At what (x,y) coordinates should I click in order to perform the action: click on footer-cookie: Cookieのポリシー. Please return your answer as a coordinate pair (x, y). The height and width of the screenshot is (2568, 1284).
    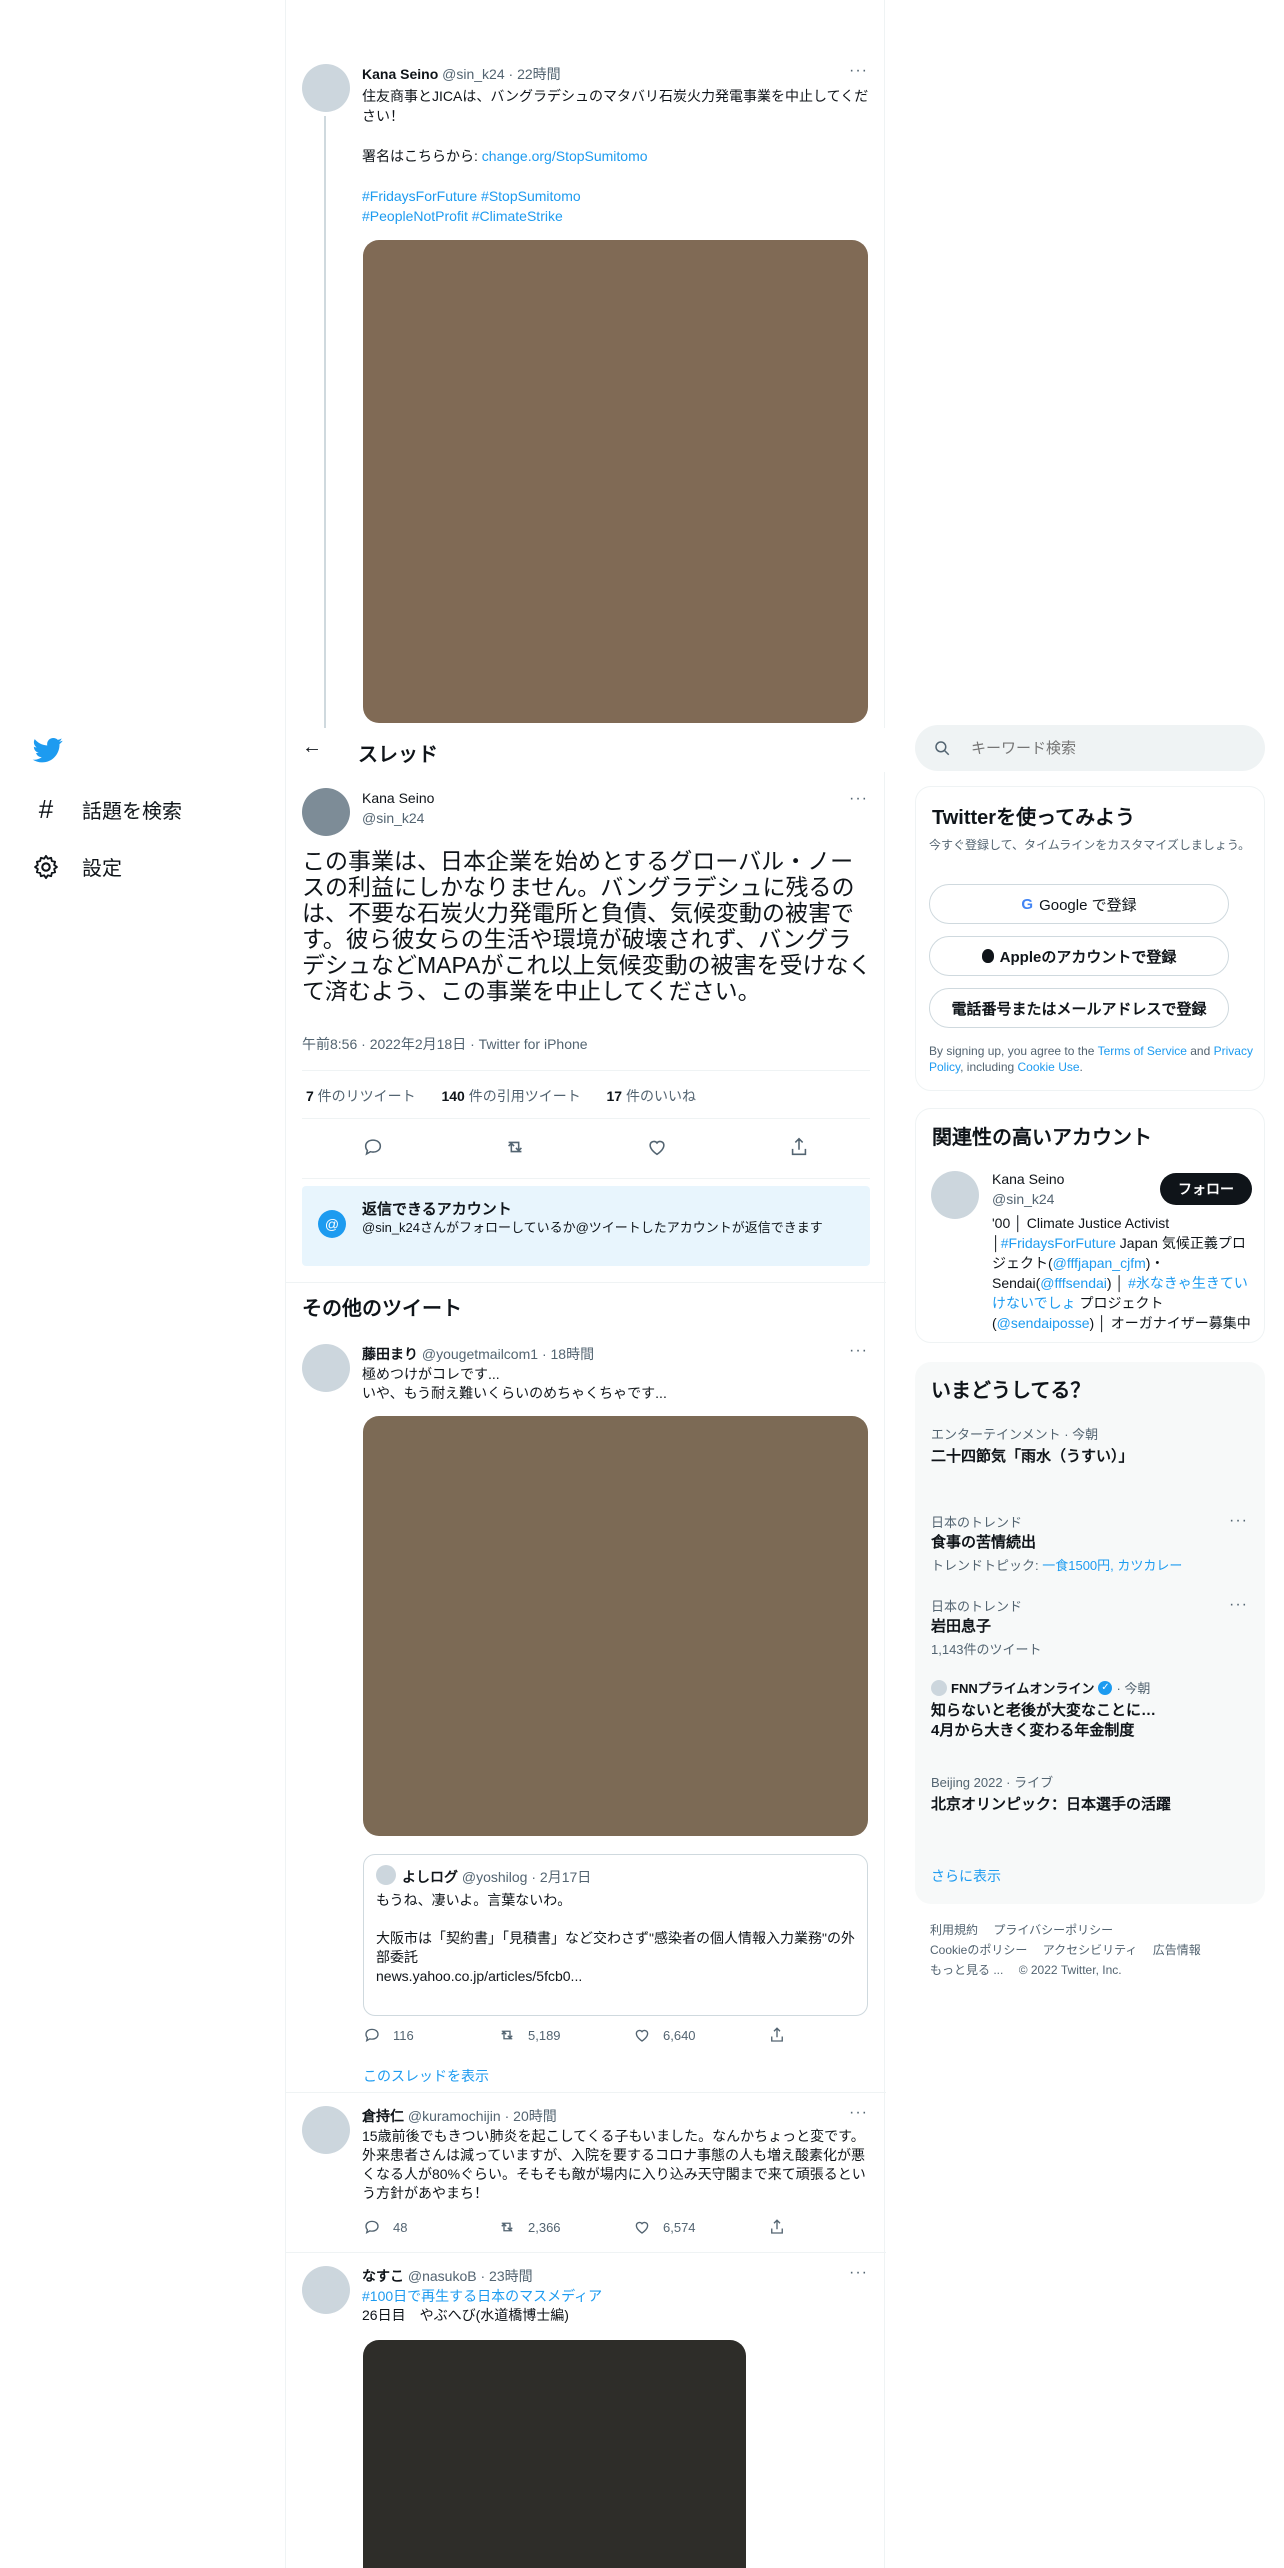
    Looking at the image, I should click on (978, 1950).